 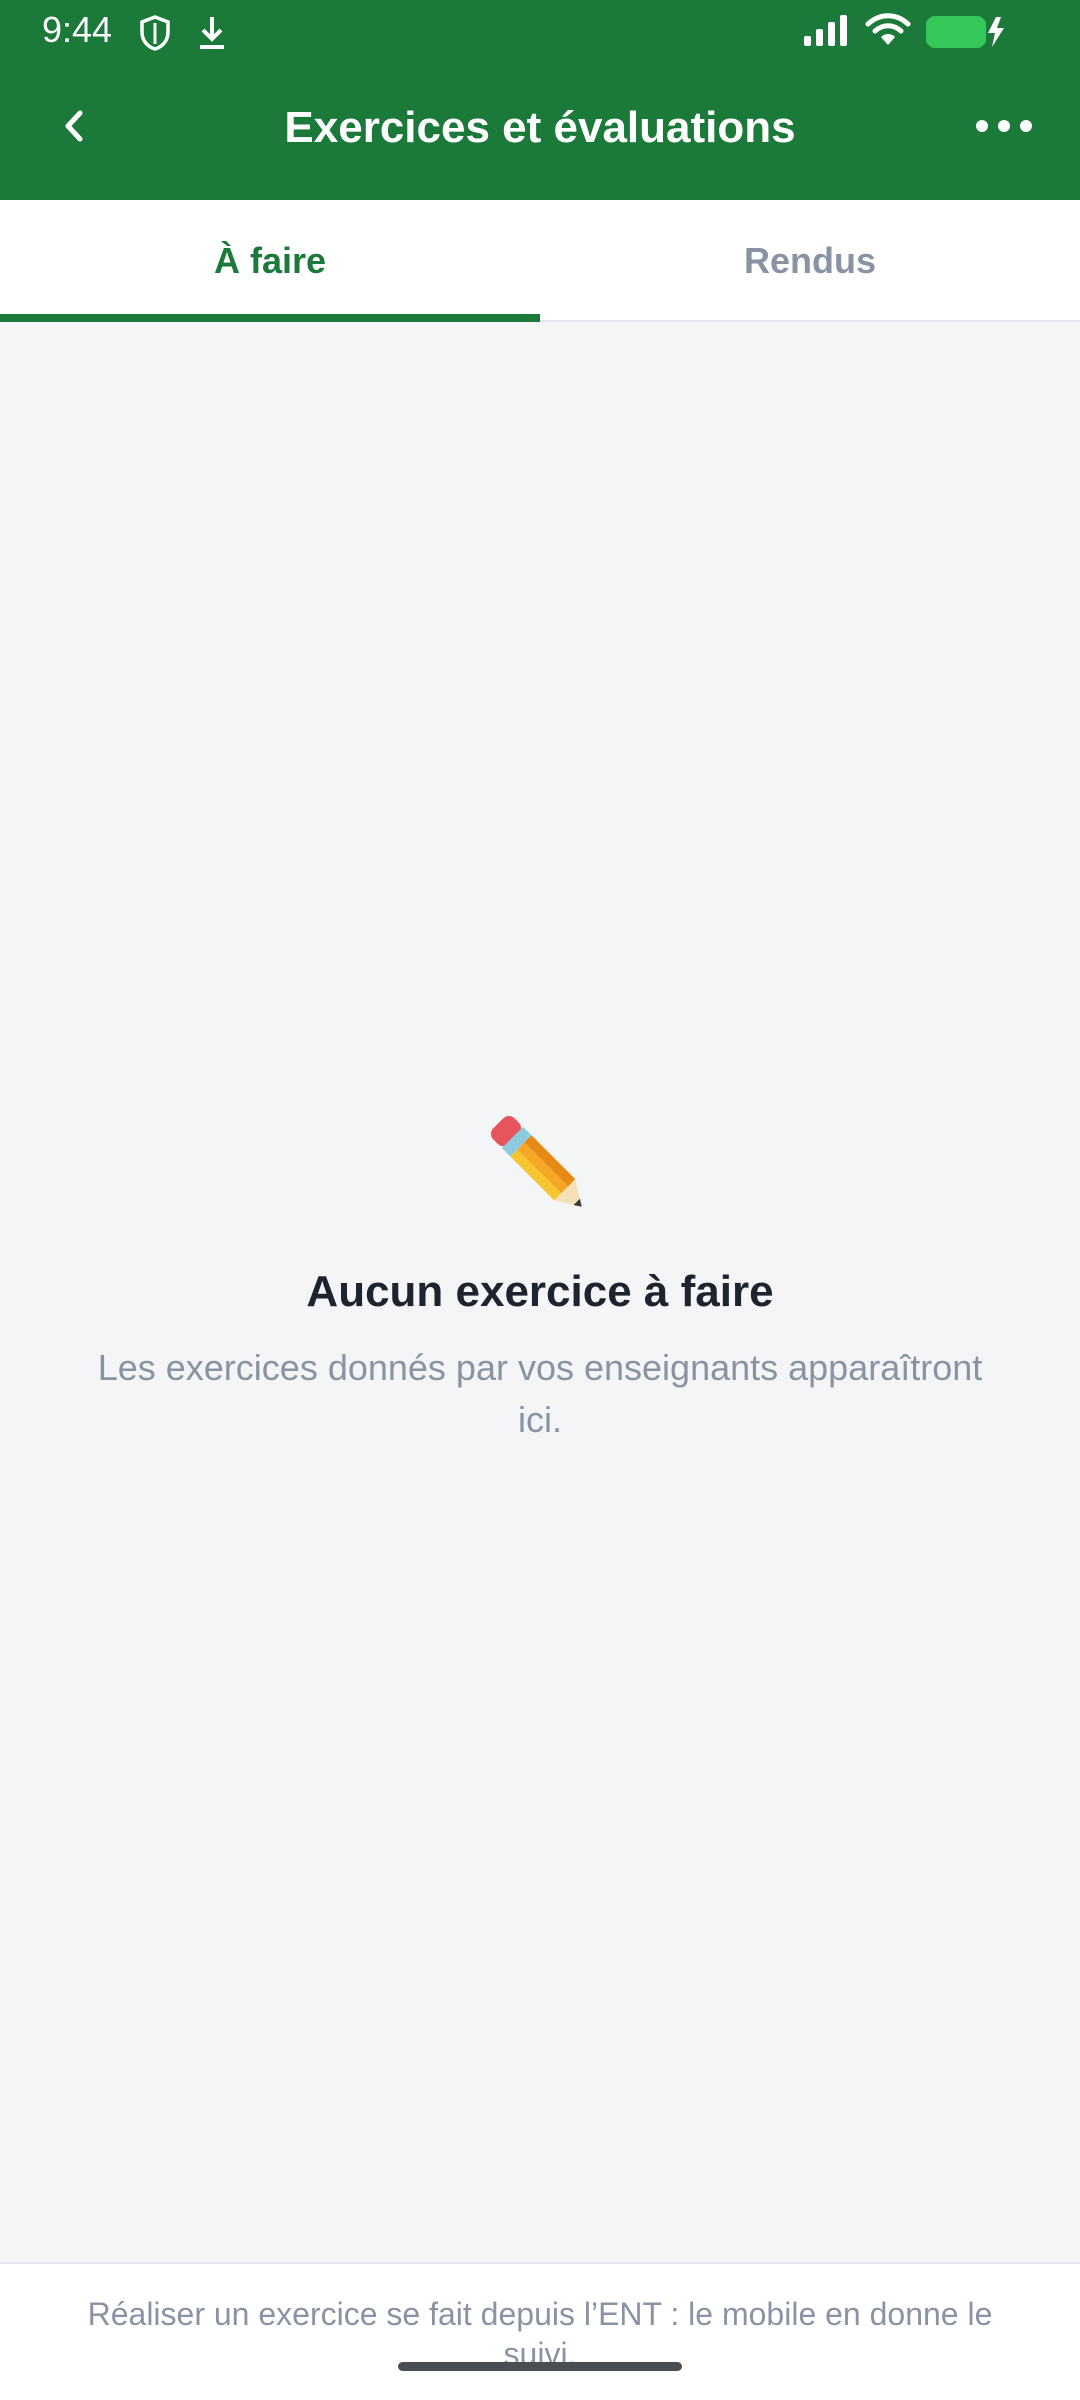 I want to click on top-bar: 9:44 Exercices et évaluations, so click(x=540, y=100).